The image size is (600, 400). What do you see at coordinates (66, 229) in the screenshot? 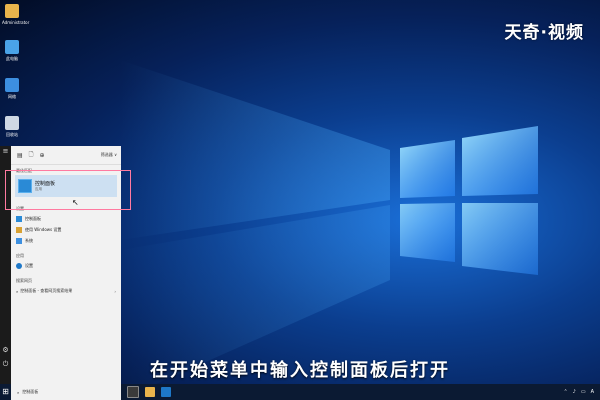
I see `settings-item: 使用 Windows 设置` at bounding box center [66, 229].